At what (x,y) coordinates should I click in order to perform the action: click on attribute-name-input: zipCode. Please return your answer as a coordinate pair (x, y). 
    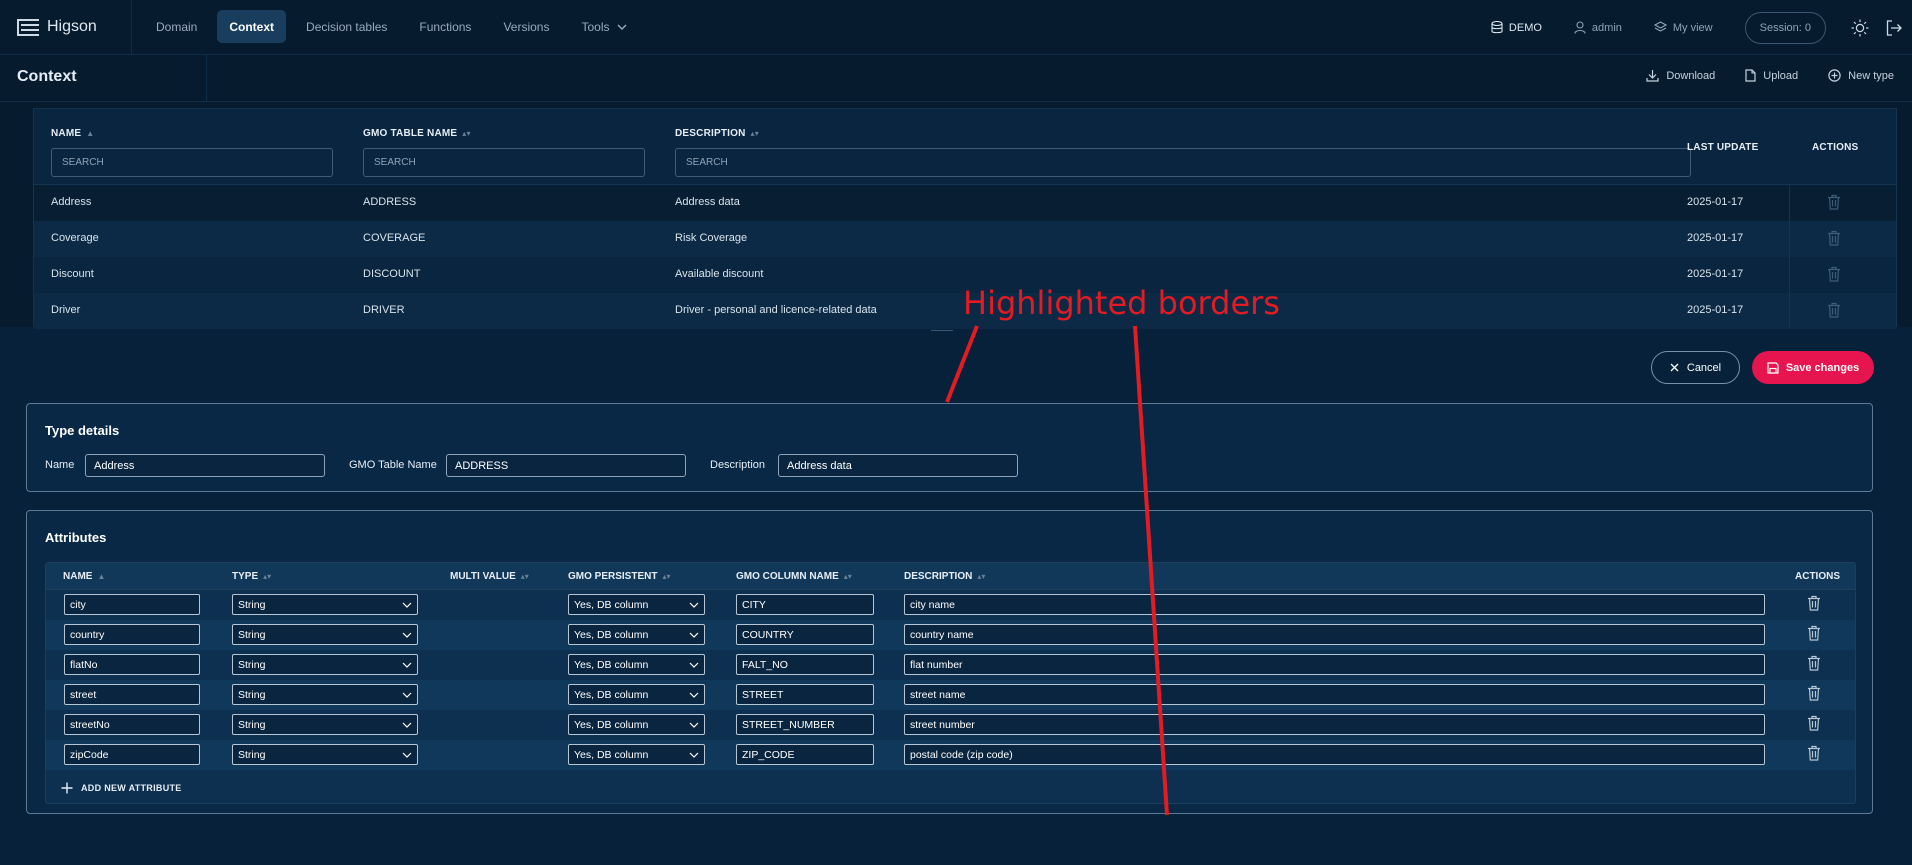
    Looking at the image, I should click on (132, 754).